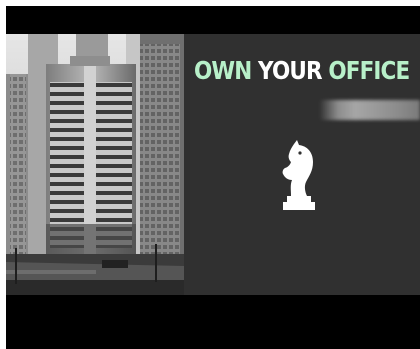 The height and width of the screenshot is (349, 420). I want to click on chess-knight-icon, so click(298, 175).